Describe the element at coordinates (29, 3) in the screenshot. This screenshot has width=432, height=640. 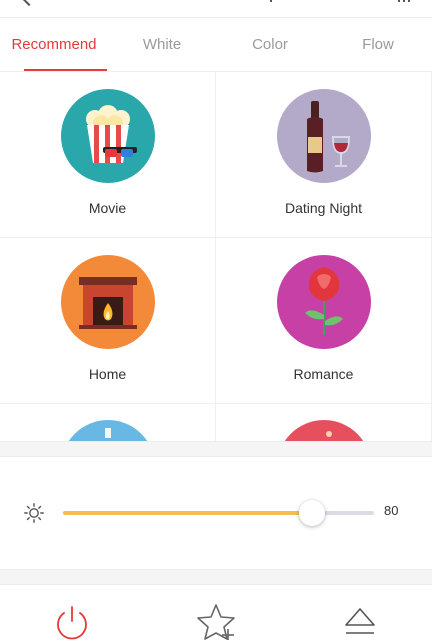
I see `back-icon` at that location.